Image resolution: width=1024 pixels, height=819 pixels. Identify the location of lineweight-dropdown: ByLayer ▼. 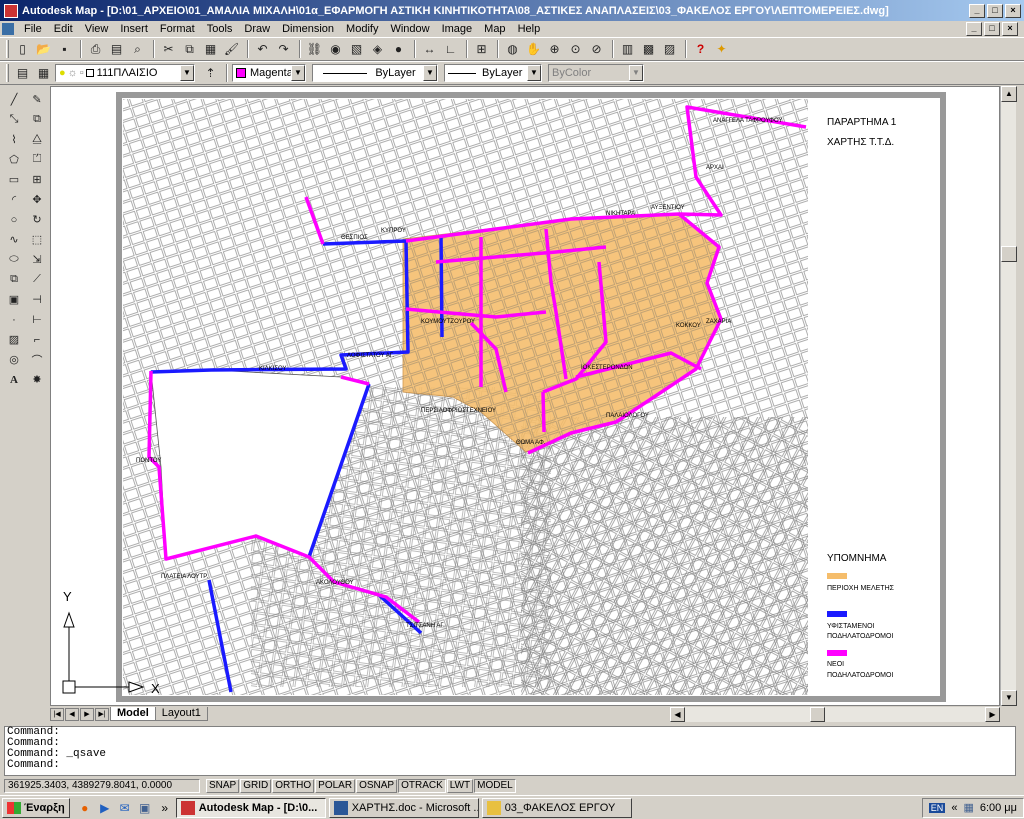
(493, 73).